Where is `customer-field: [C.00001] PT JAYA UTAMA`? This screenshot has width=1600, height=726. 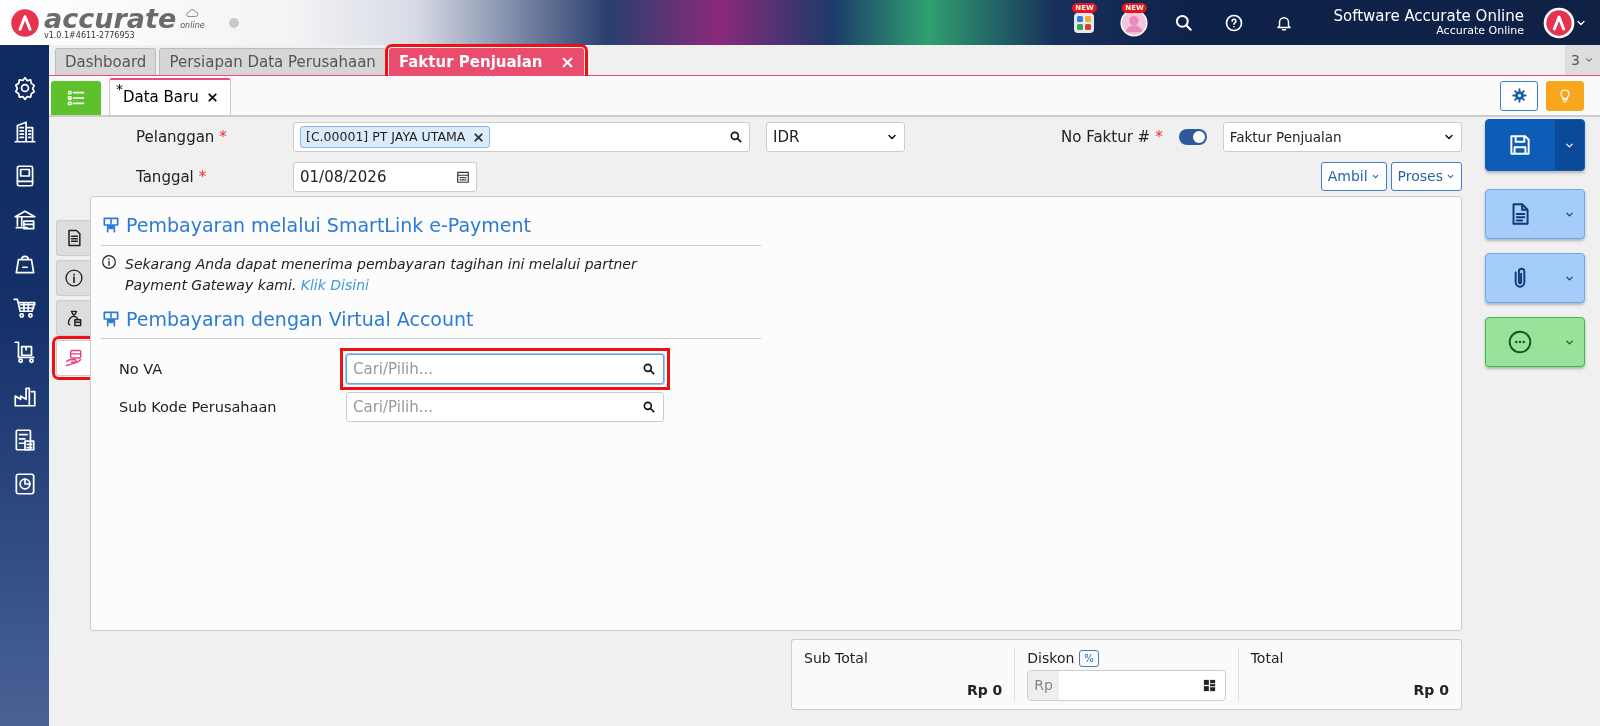 customer-field: [C.00001] PT JAYA UTAMA is located at coordinates (521, 137).